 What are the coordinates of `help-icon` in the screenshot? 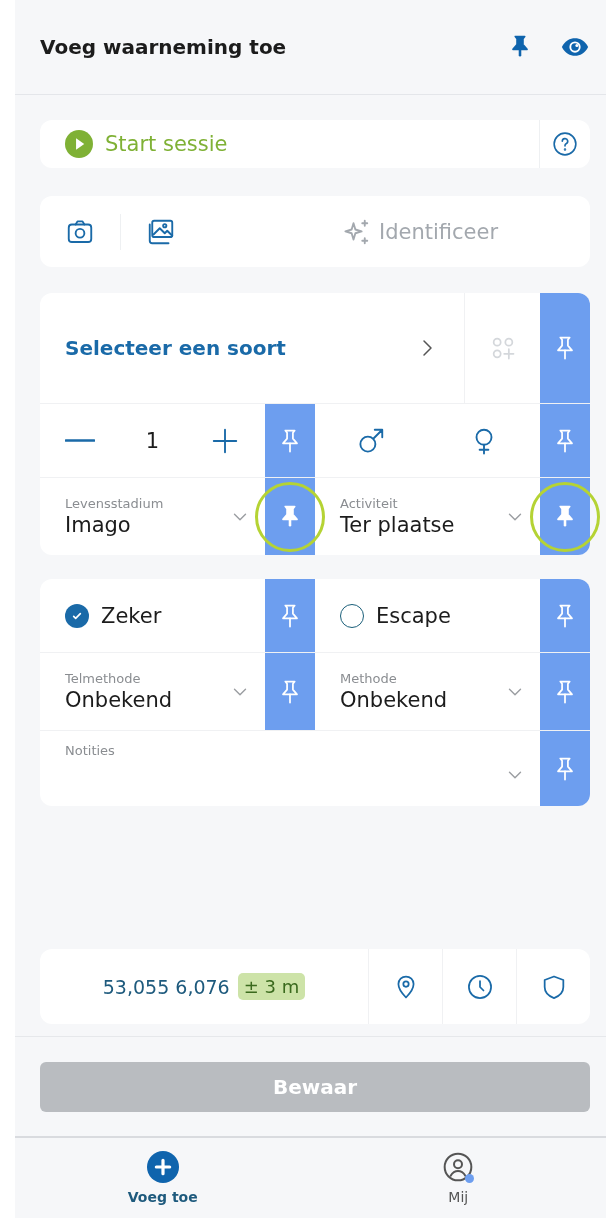 It's located at (565, 144).